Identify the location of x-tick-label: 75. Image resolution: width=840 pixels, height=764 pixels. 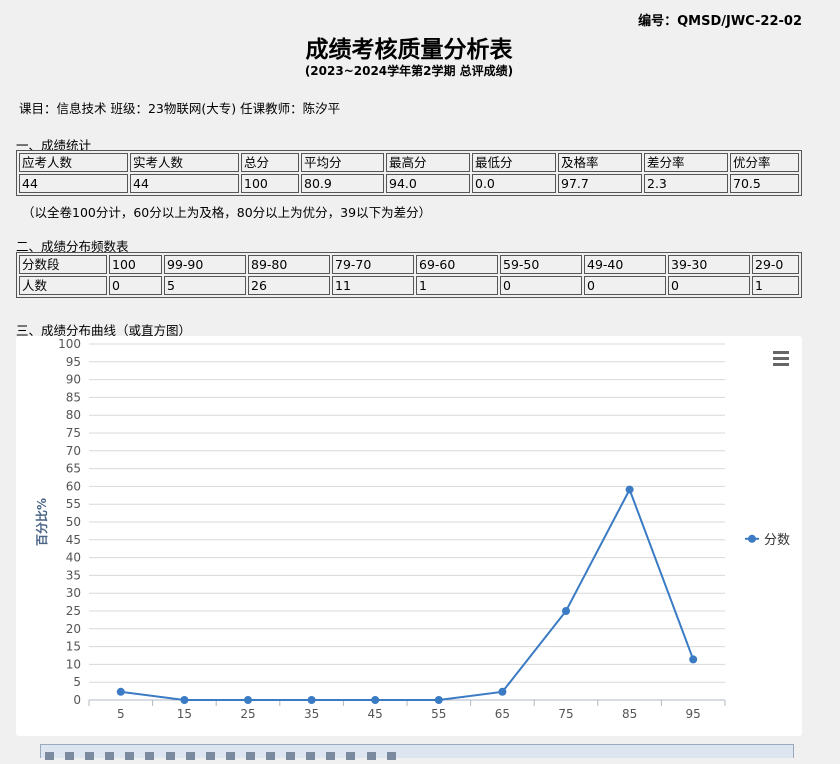
(565, 714).